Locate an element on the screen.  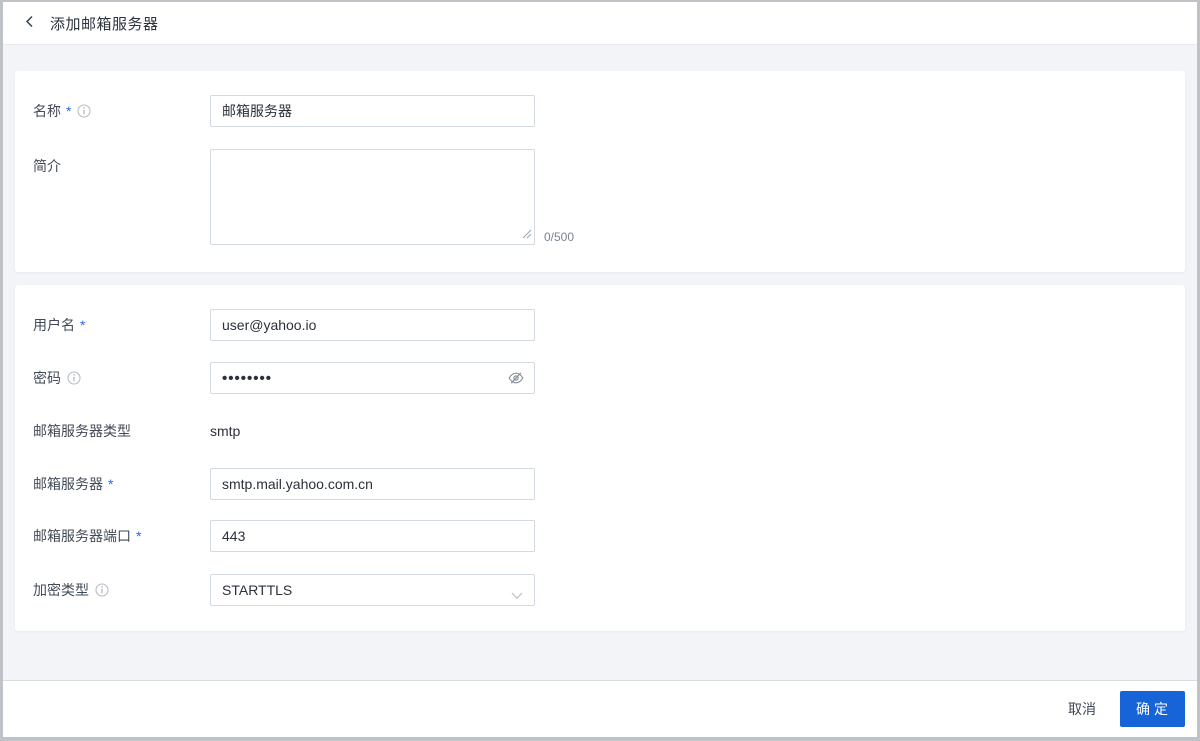
eye-off-icon is located at coordinates (516, 378).